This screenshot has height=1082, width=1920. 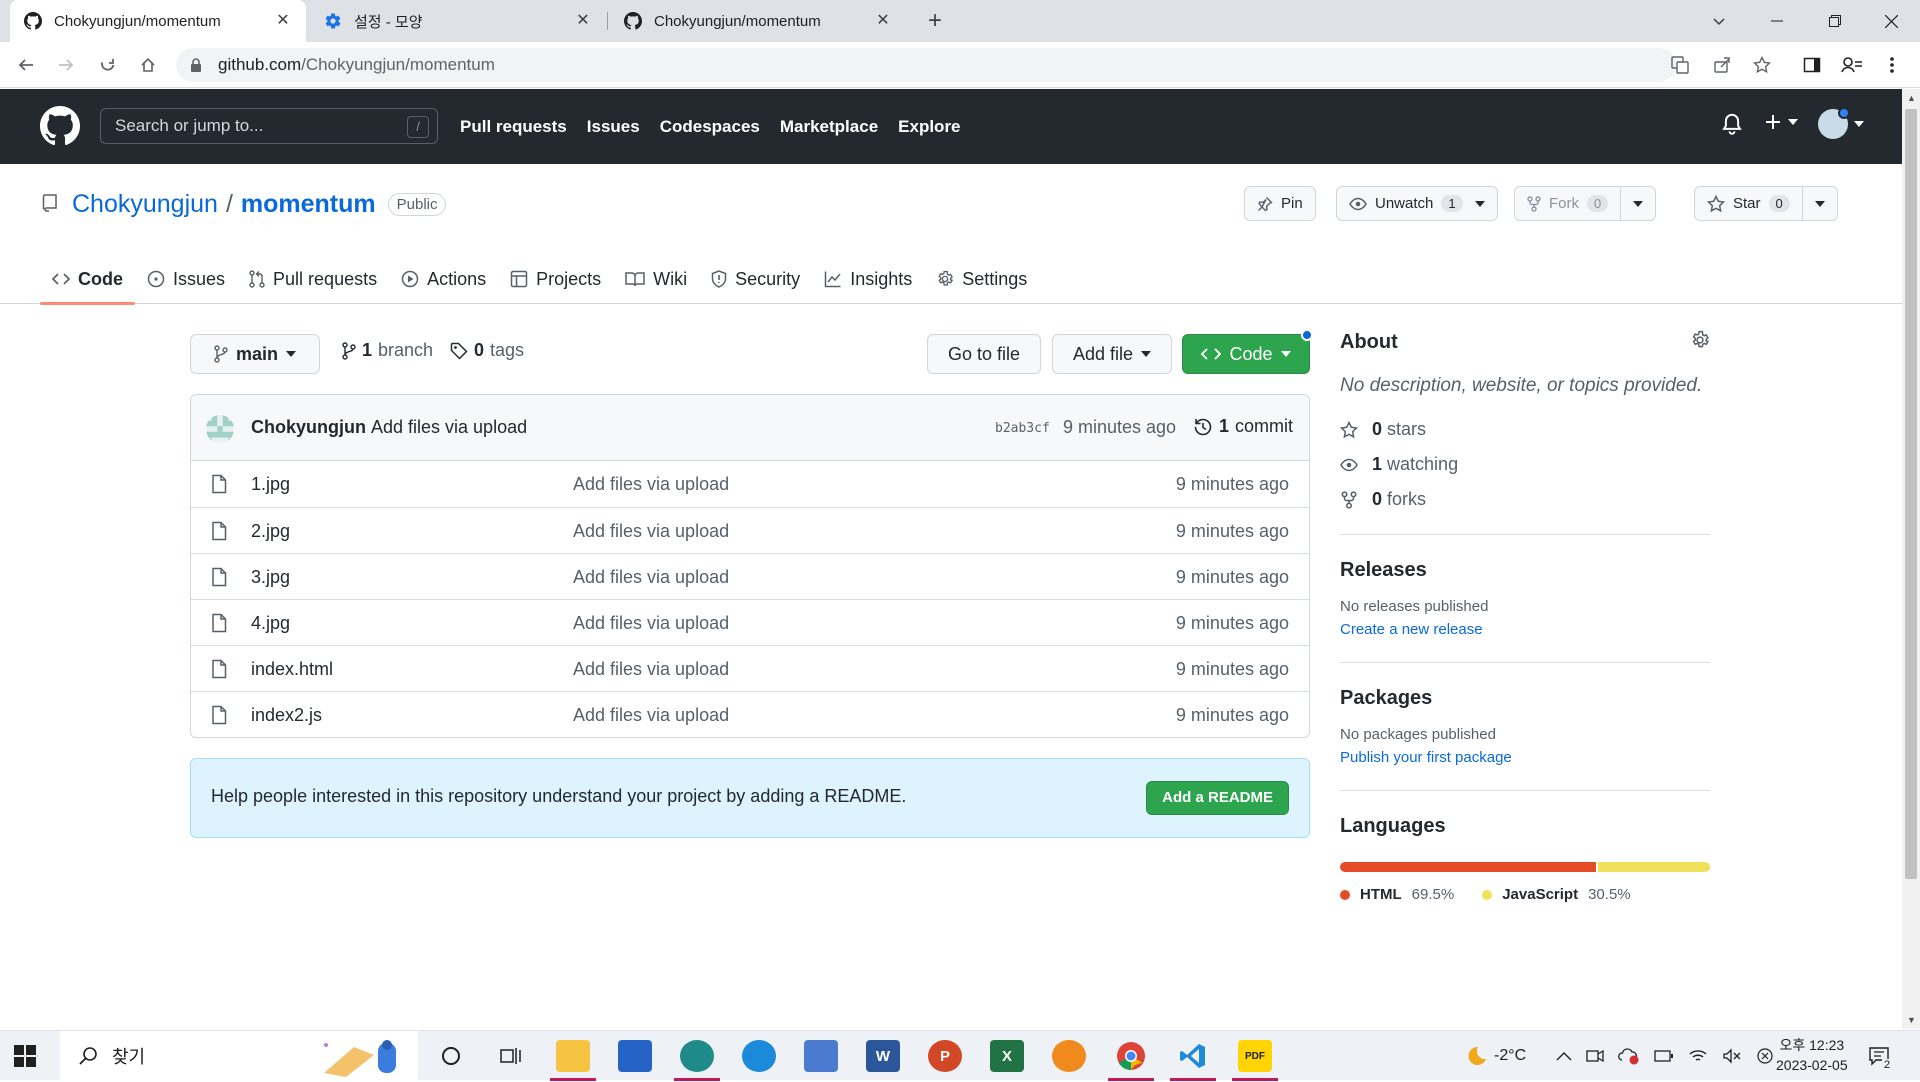 What do you see at coordinates (1595, 1056) in the screenshot?
I see `meet-now-icon` at bounding box center [1595, 1056].